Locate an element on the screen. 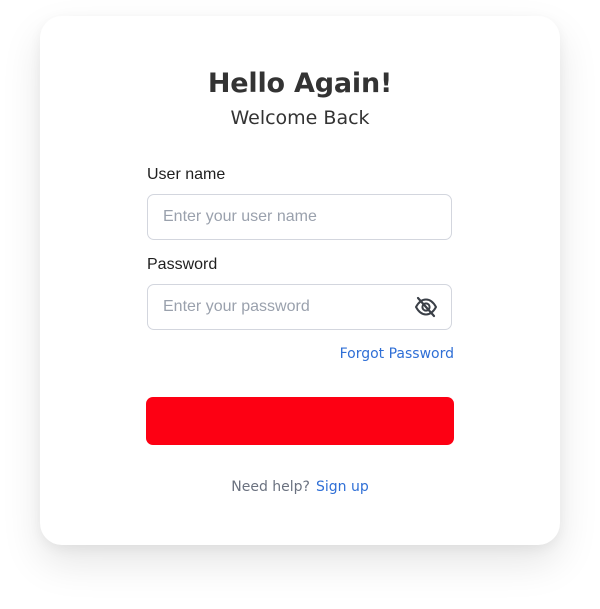 The image size is (600, 609). help-text: Need help? is located at coordinates (270, 487).